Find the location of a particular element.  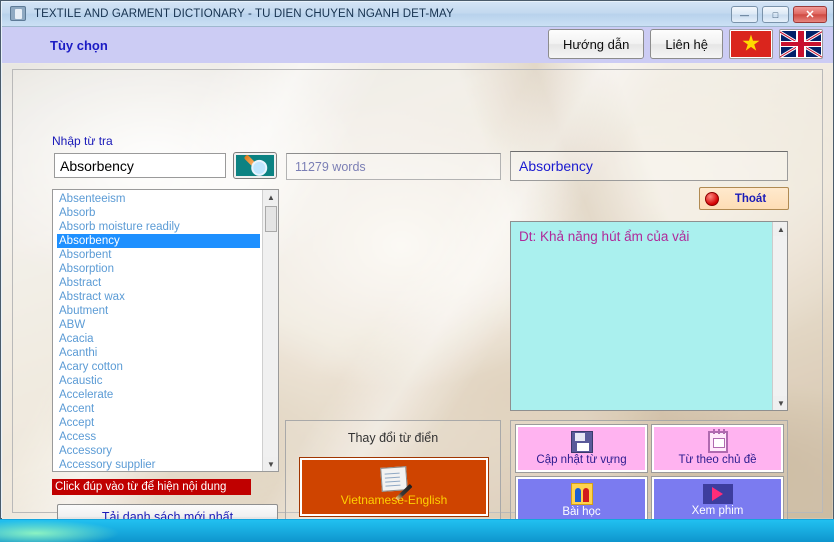

word-list-item: Accelerate is located at coordinates (158, 395).